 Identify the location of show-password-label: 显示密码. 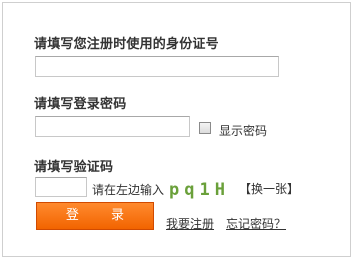
(243, 131).